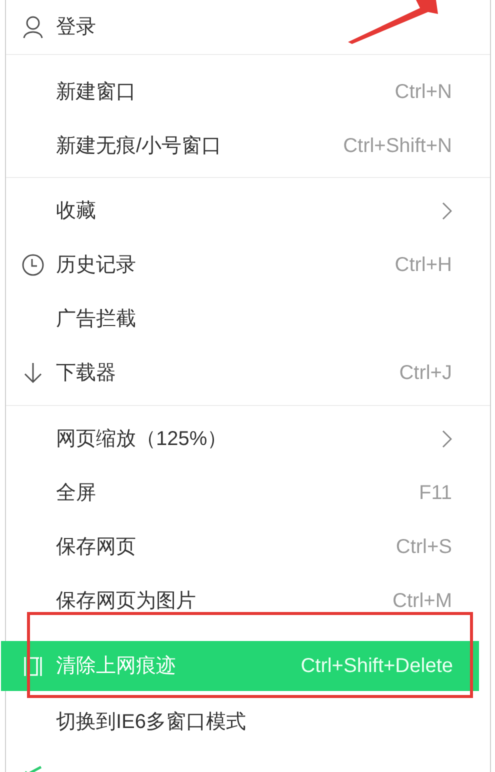 This screenshot has height=772, width=495. I want to click on check-icon, so click(33, 769).